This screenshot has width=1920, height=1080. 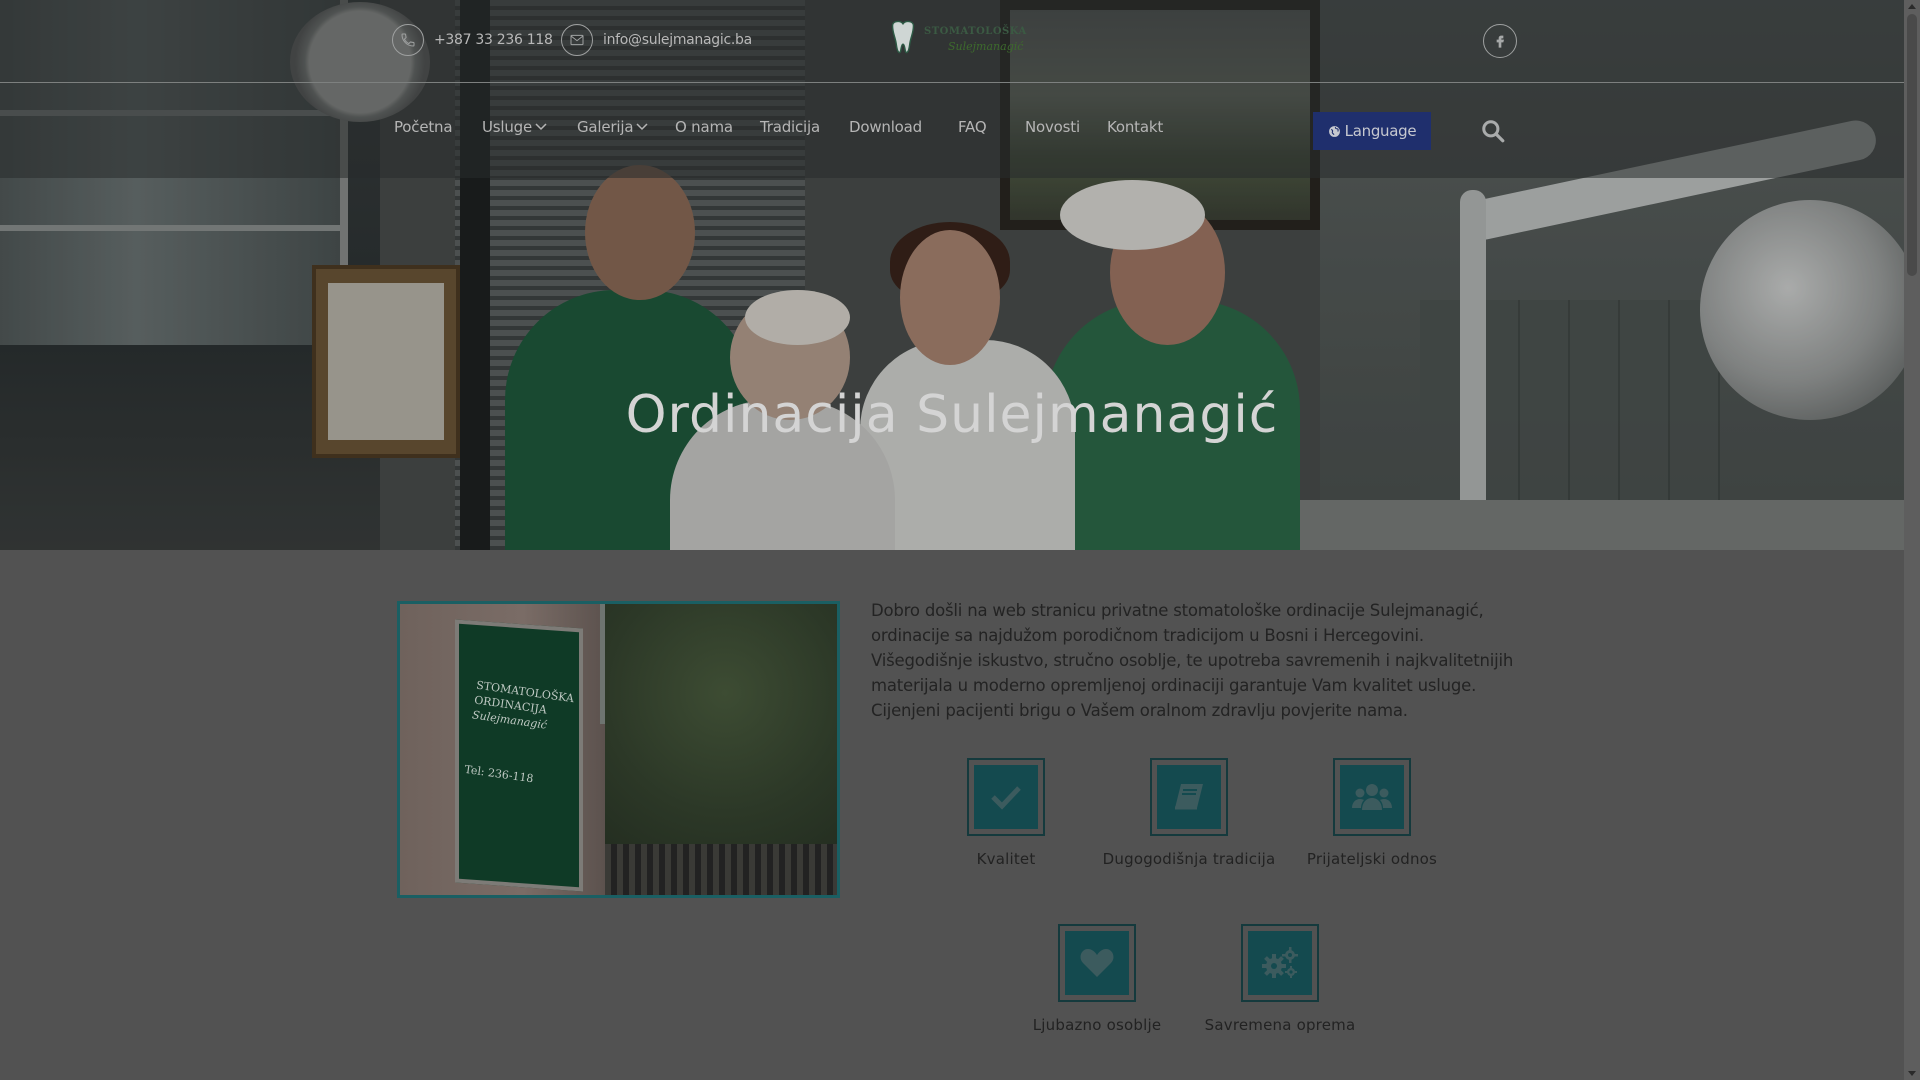 What do you see at coordinates (1912, 145) in the screenshot?
I see `scrollbar-thumb` at bounding box center [1912, 145].